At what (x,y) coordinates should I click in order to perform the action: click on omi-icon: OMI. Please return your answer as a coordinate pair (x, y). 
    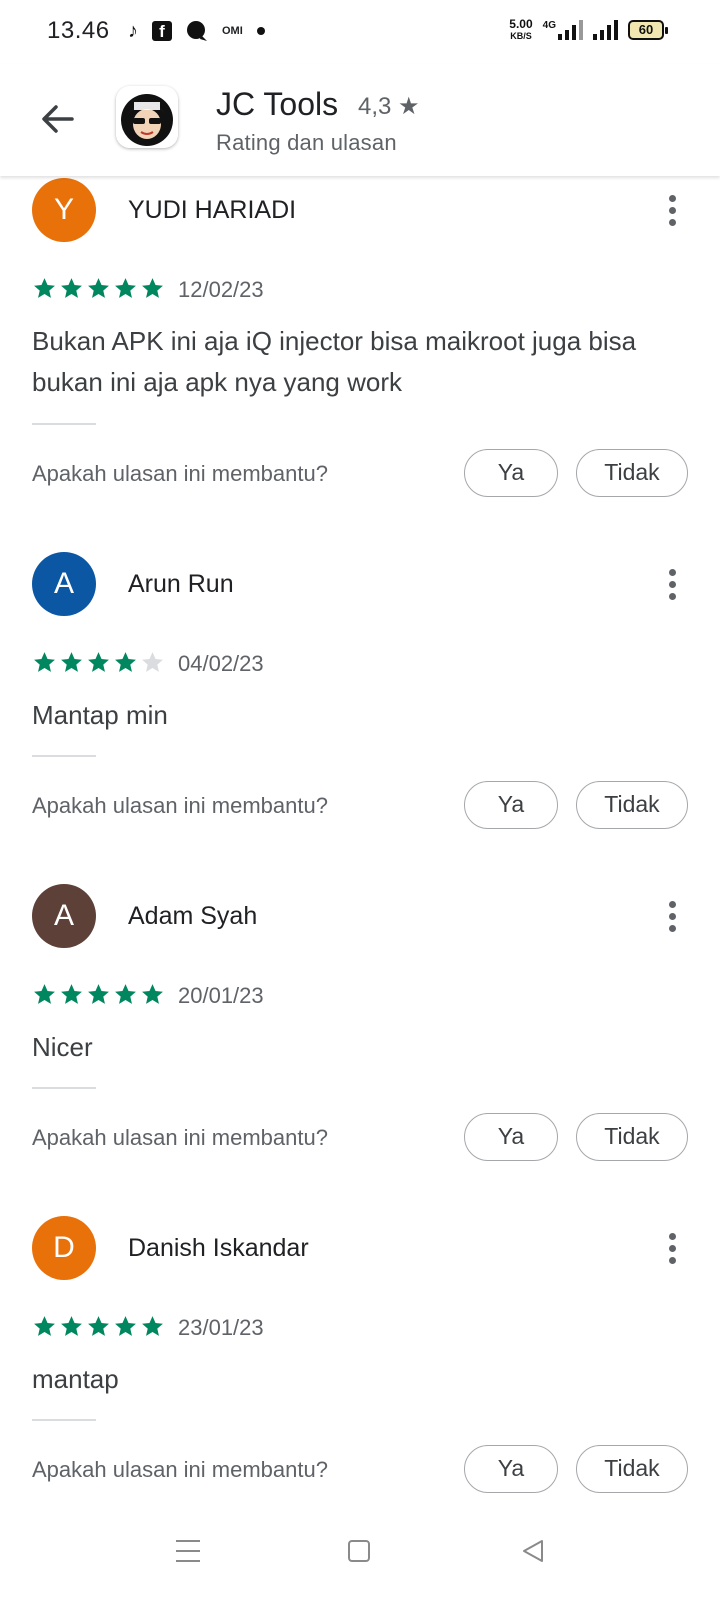
    Looking at the image, I should click on (232, 31).